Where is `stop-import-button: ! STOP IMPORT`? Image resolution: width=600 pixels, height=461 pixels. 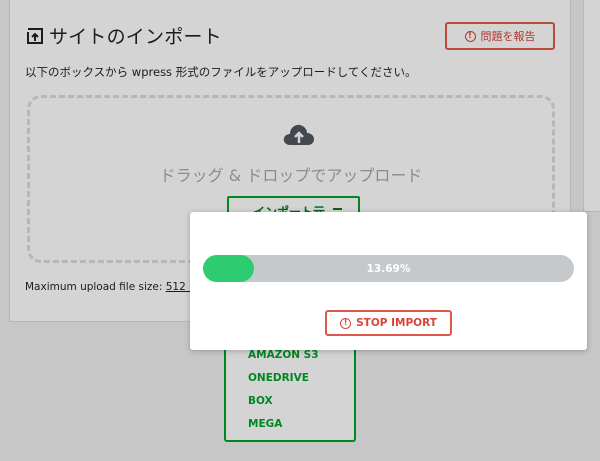
stop-import-button: ! STOP IMPORT is located at coordinates (388, 323).